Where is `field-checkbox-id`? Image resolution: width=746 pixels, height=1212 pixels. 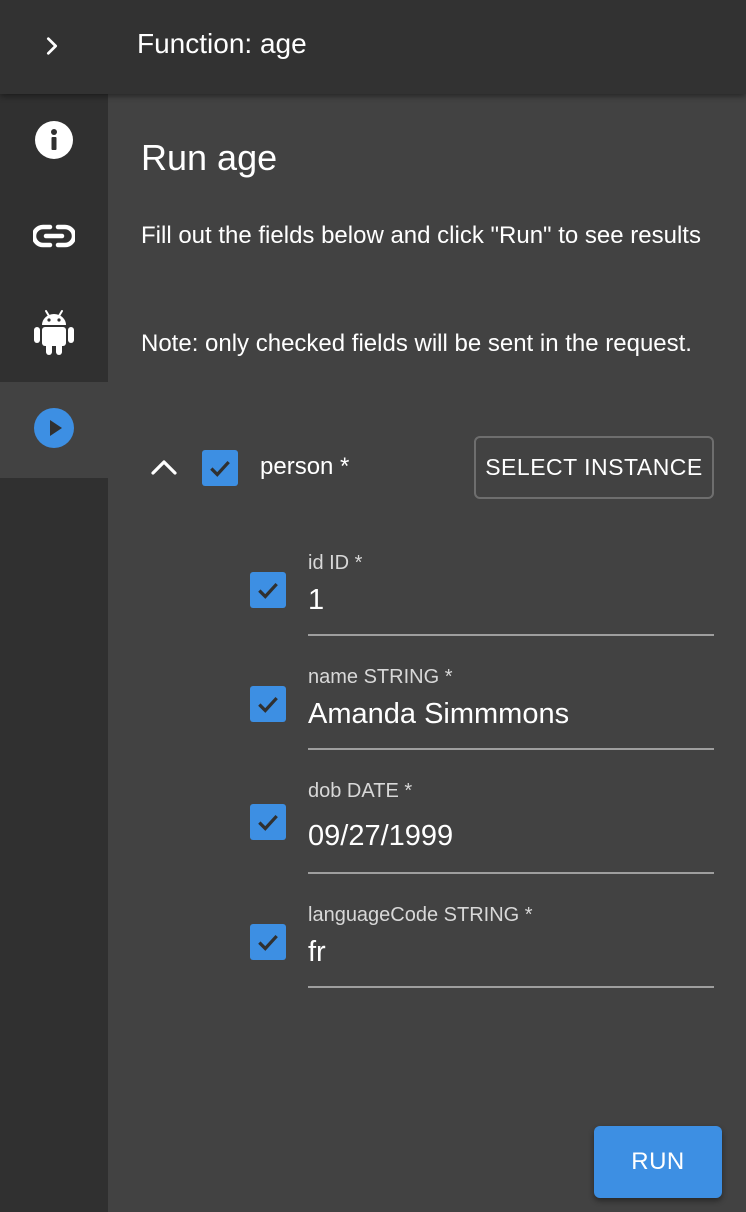 field-checkbox-id is located at coordinates (268, 590).